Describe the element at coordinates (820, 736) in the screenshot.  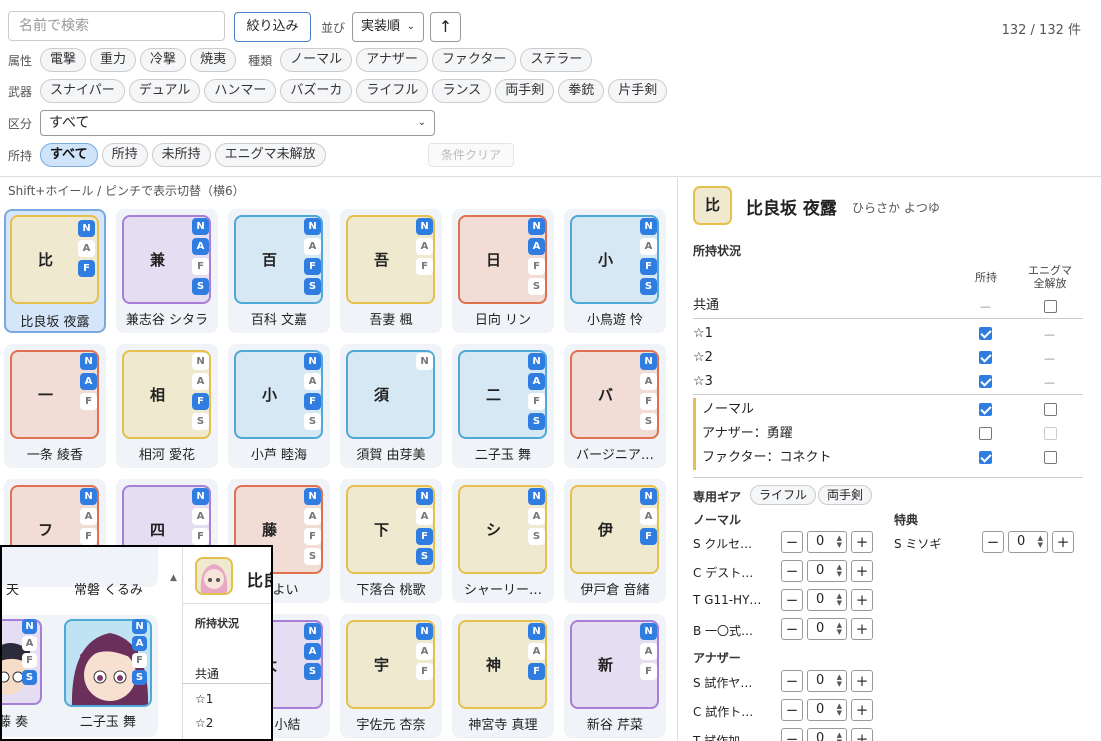
I see `gear-count-value: 0` at that location.